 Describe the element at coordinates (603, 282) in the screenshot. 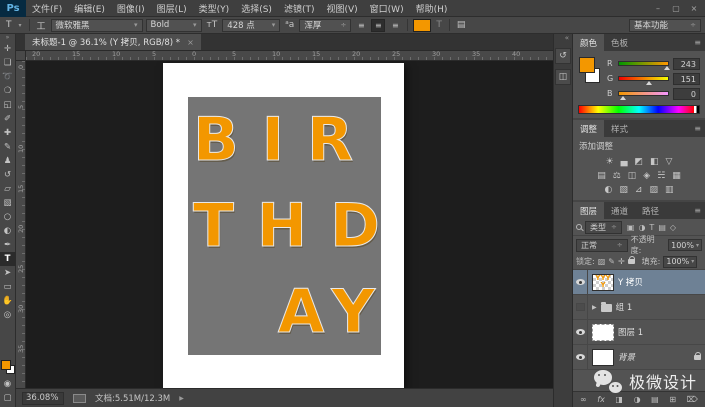

I see `layer-thumbnail: YYYY` at that location.